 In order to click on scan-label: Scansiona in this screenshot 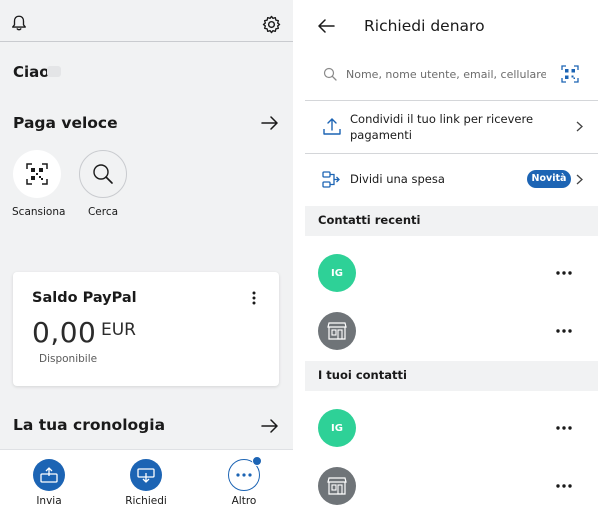, I will do `click(39, 212)`.